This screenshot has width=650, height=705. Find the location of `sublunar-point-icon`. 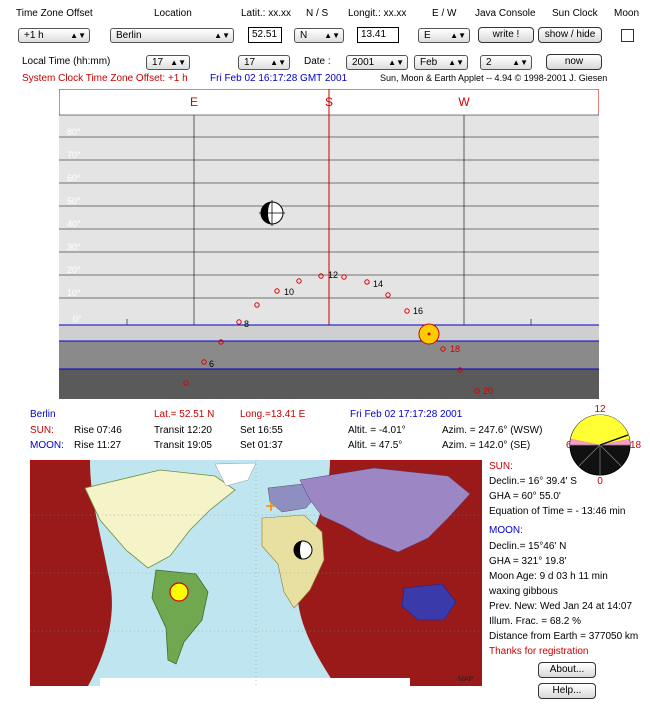

sublunar-point-icon is located at coordinates (303, 550).